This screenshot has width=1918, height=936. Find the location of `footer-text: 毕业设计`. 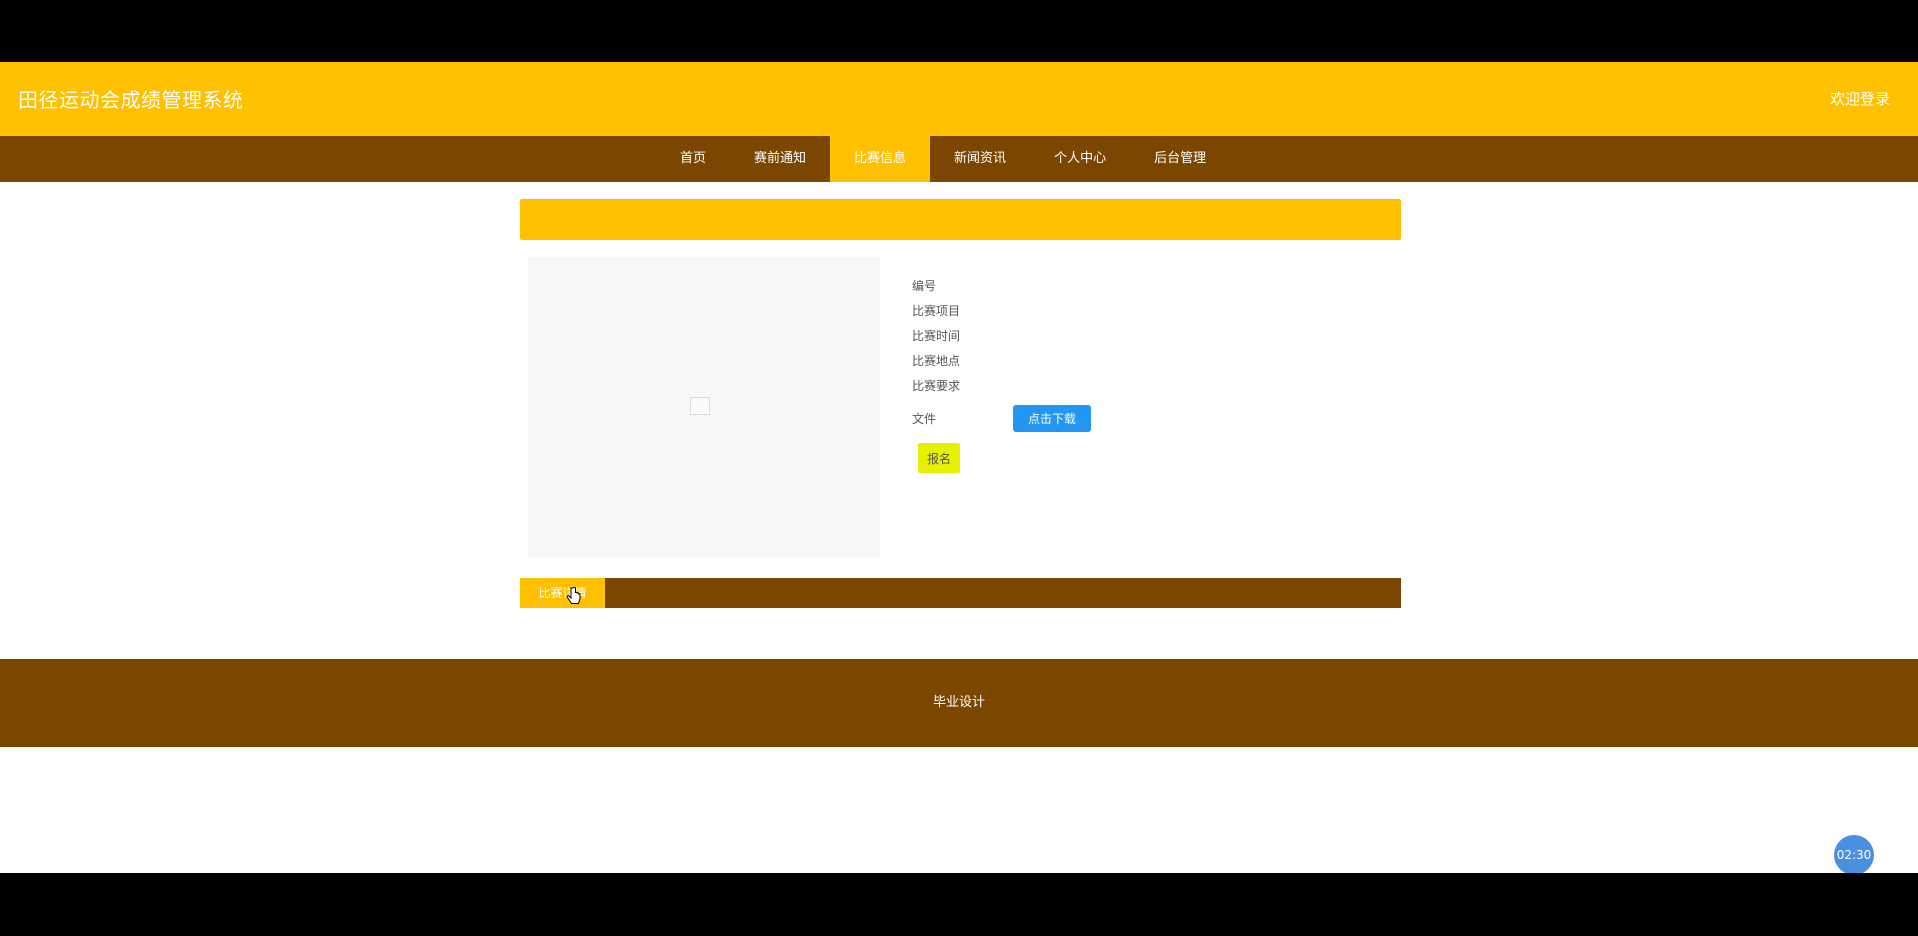

footer-text: 毕业设计 is located at coordinates (958, 702).